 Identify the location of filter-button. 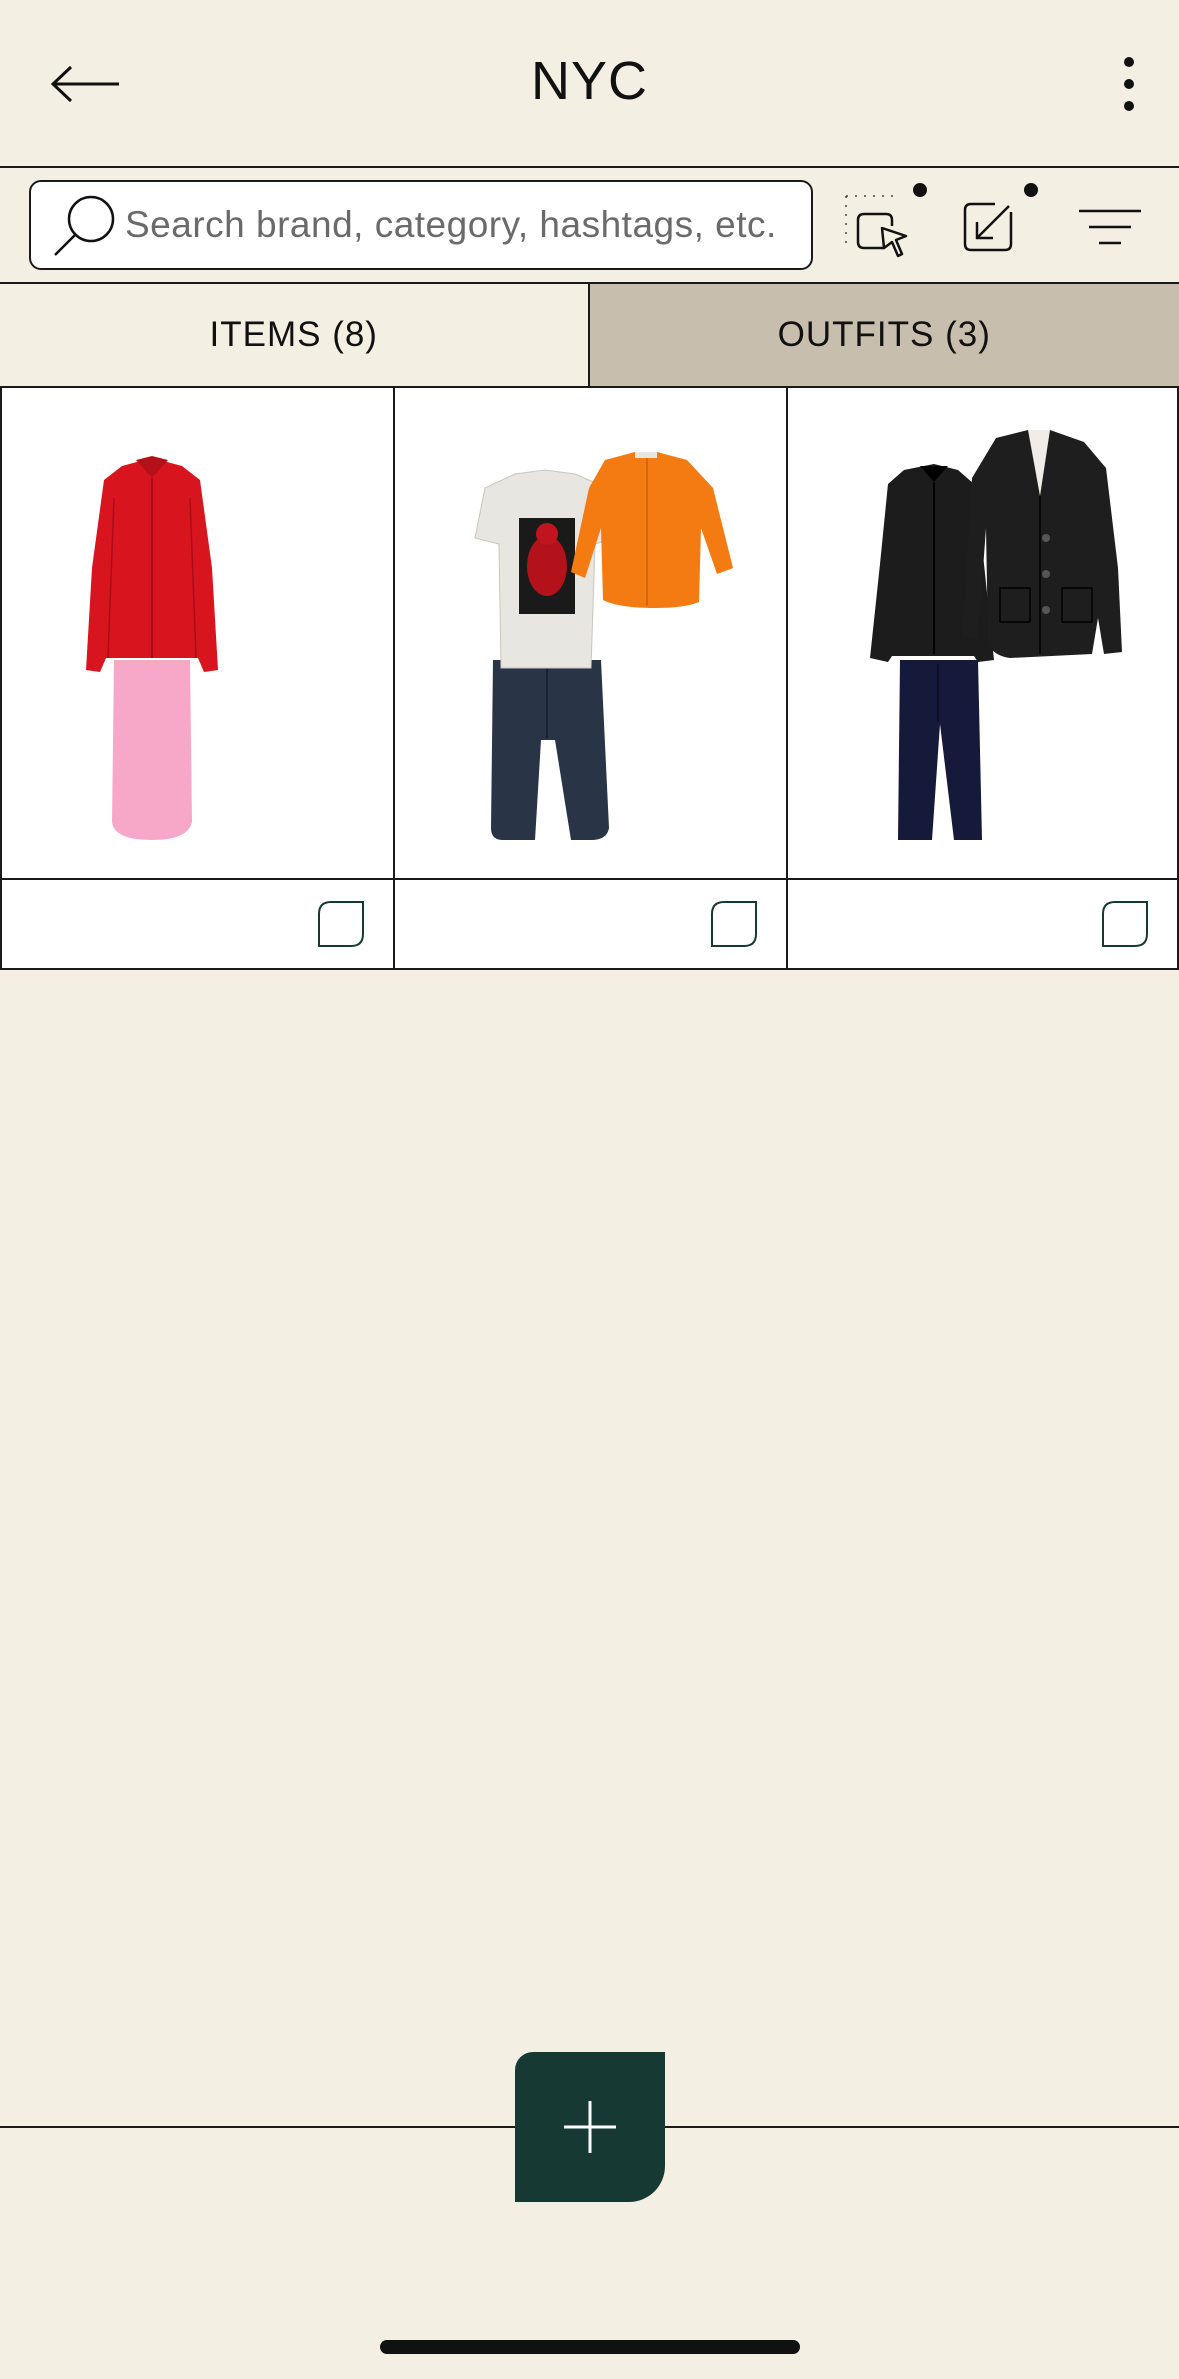
(1110, 227).